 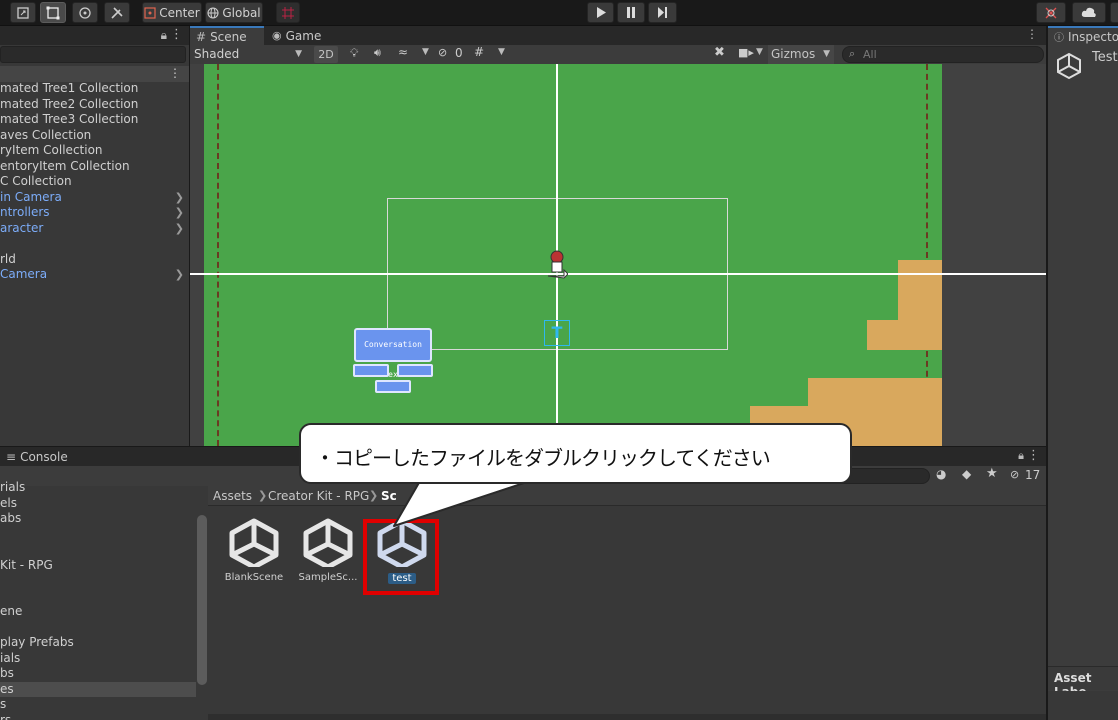 I want to click on project-folder-item: rials, so click(x=98, y=488).